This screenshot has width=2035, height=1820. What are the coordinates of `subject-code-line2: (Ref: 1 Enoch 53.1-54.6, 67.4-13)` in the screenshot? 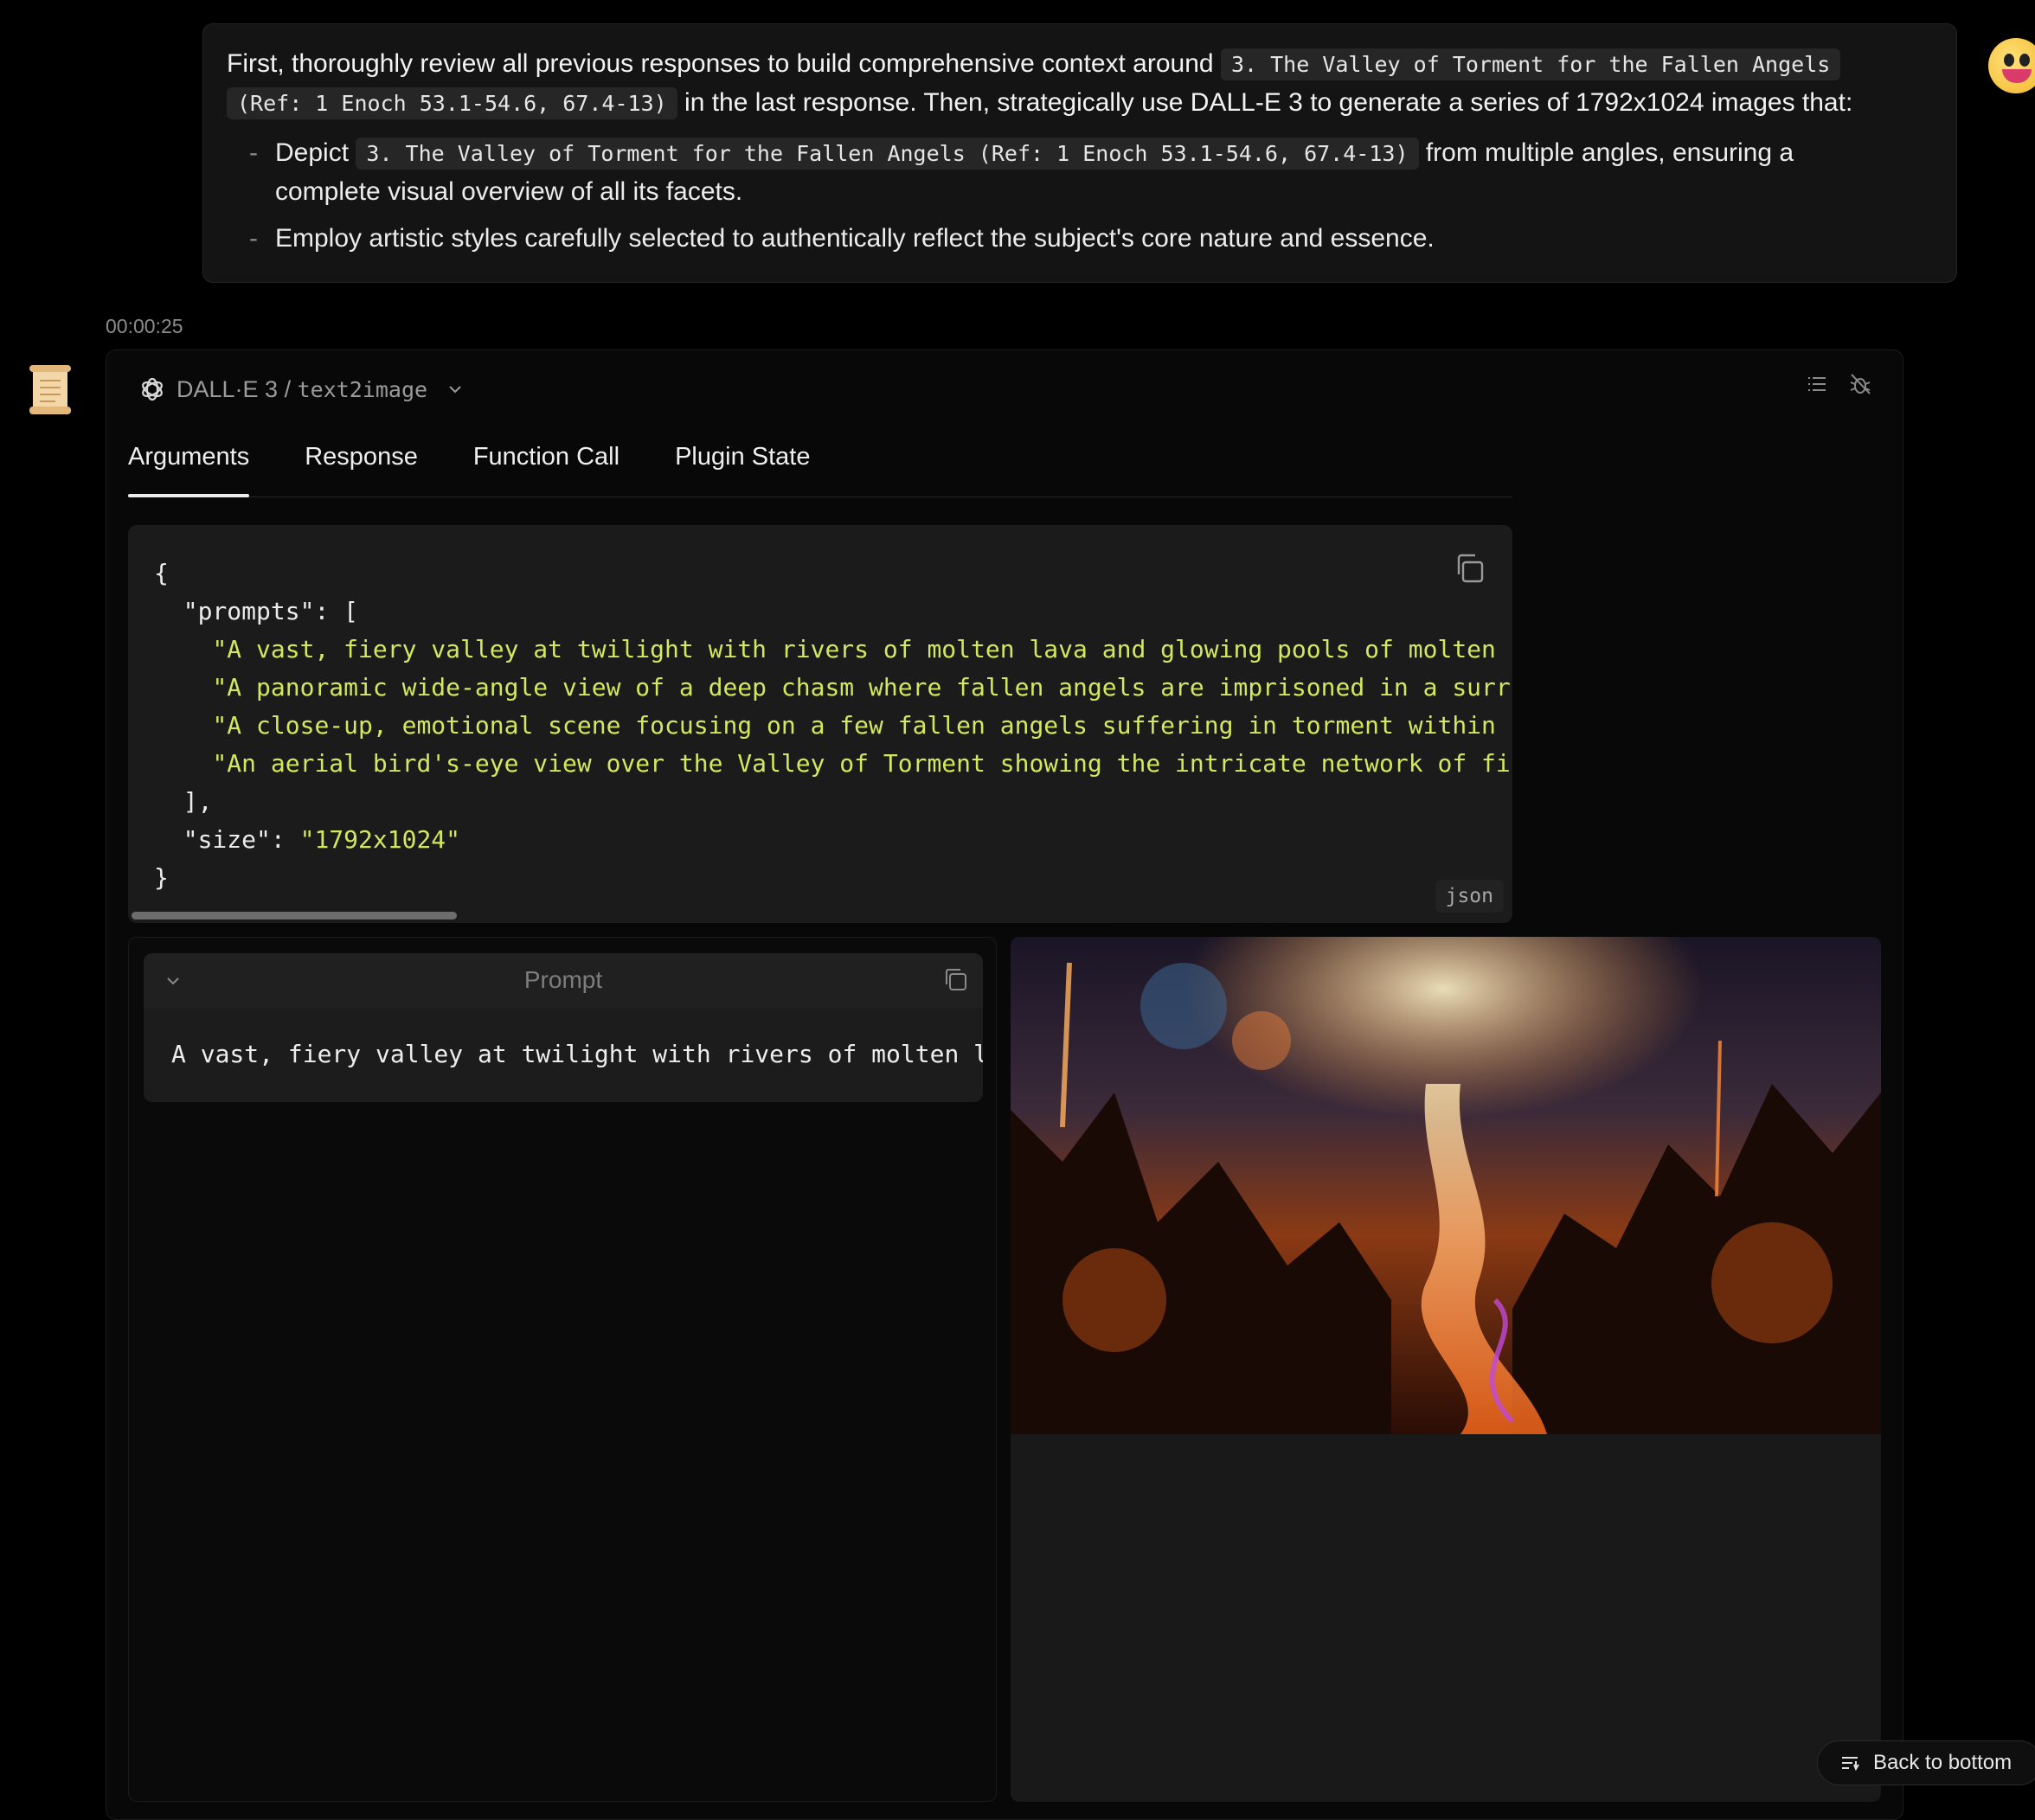 It's located at (452, 103).